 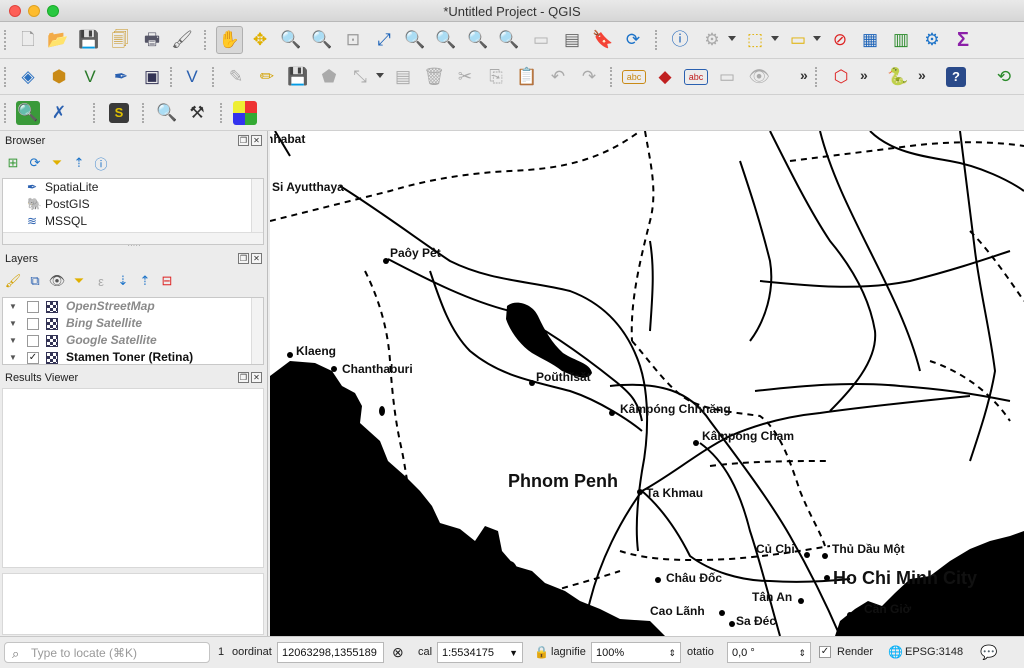 I want to click on delete-selected-icon: 🗑, so click(x=434, y=77).